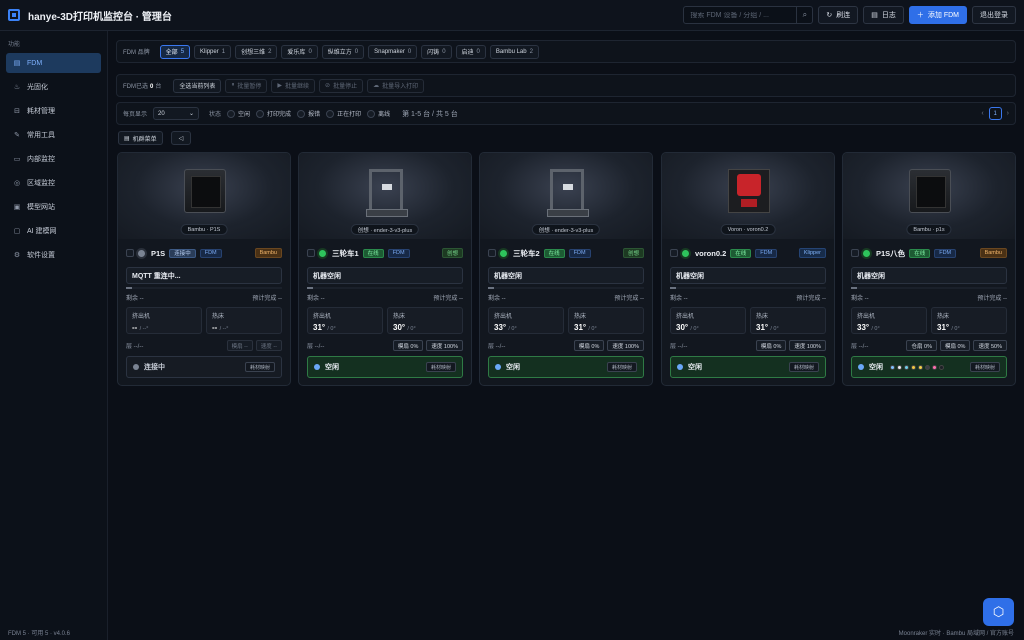 Image resolution: width=1024 pixels, height=640 pixels. What do you see at coordinates (53, 231) in the screenshot?
I see `sidebar-item-7: ▢ AI 建模网` at bounding box center [53, 231].